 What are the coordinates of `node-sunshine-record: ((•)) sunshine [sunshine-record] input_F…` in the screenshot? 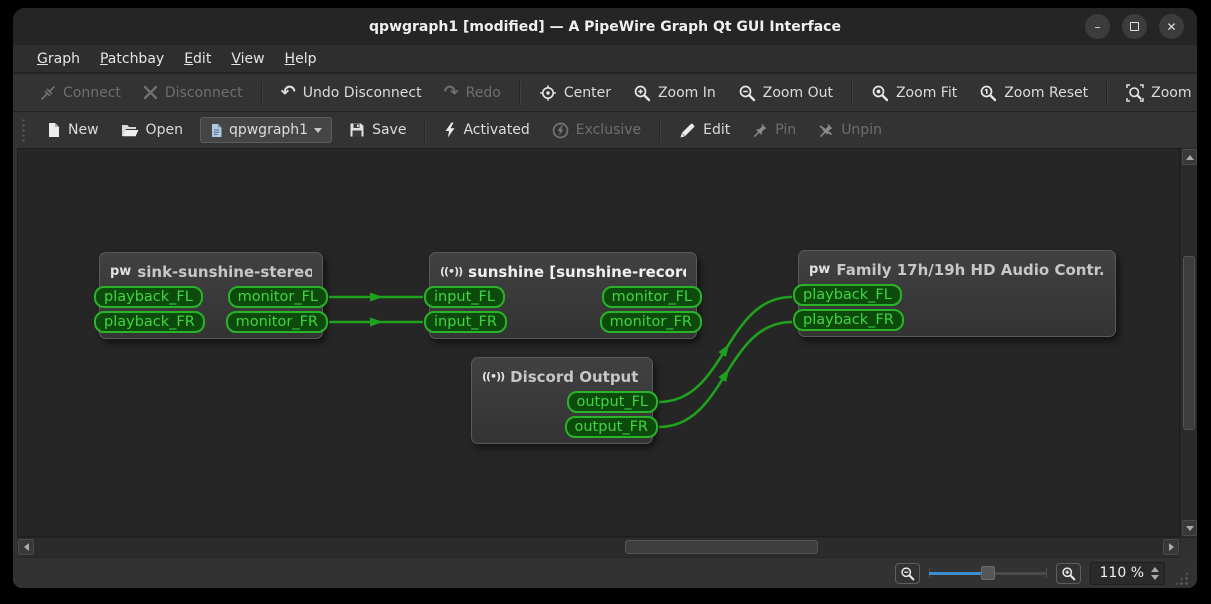 It's located at (563, 295).